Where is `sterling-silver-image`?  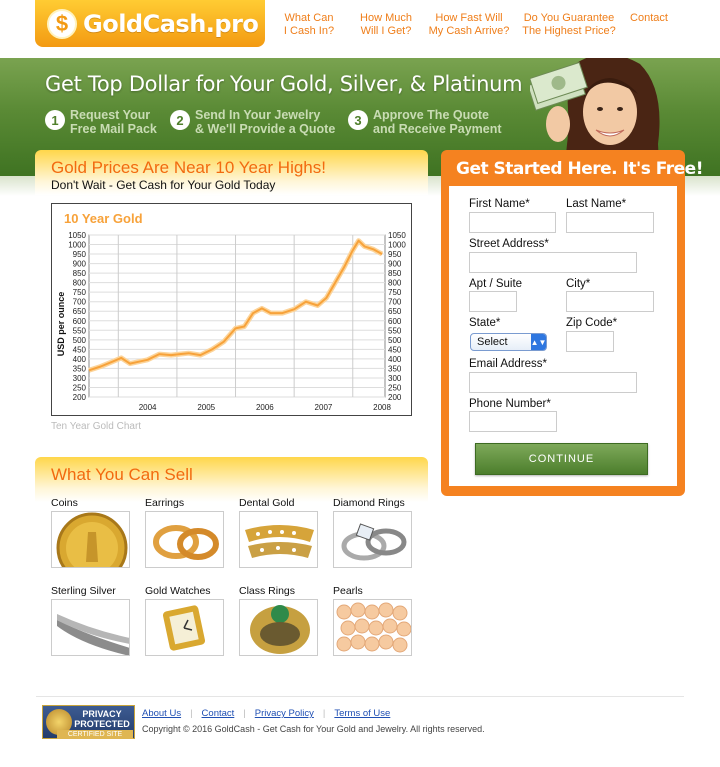
sterling-silver-image is located at coordinates (90, 627).